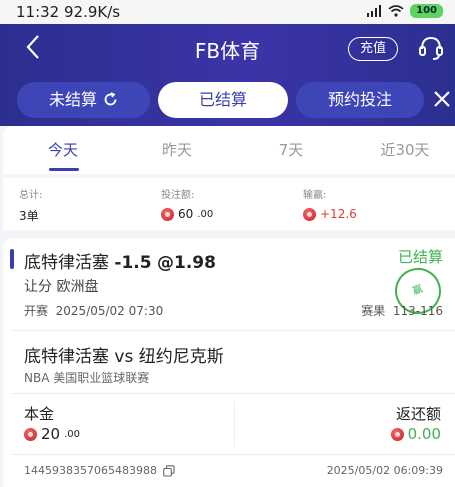 The width and height of the screenshot is (455, 487). What do you see at coordinates (63, 149) in the screenshot?
I see `period-today: 今天` at bounding box center [63, 149].